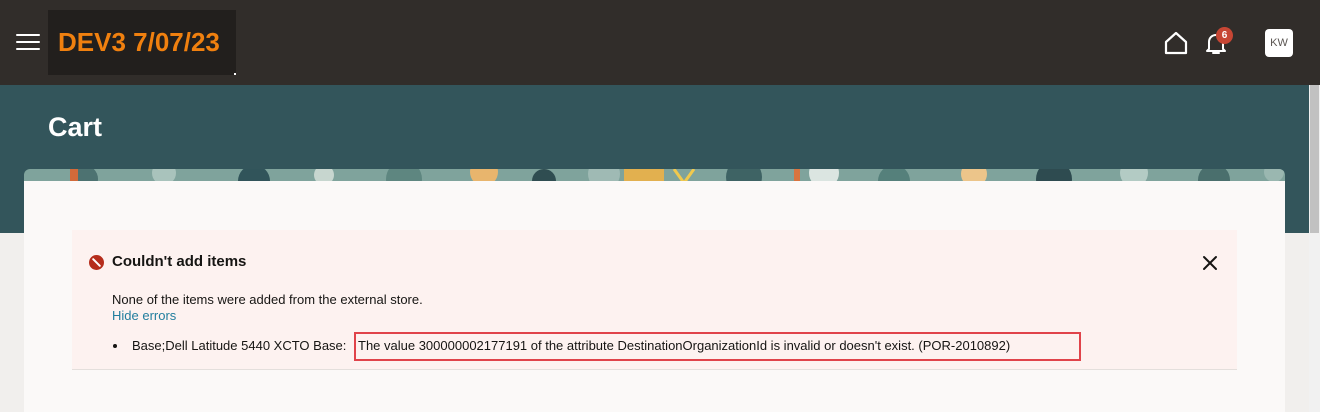  What do you see at coordinates (1224, 35) in the screenshot?
I see `notification-badge: 6` at bounding box center [1224, 35].